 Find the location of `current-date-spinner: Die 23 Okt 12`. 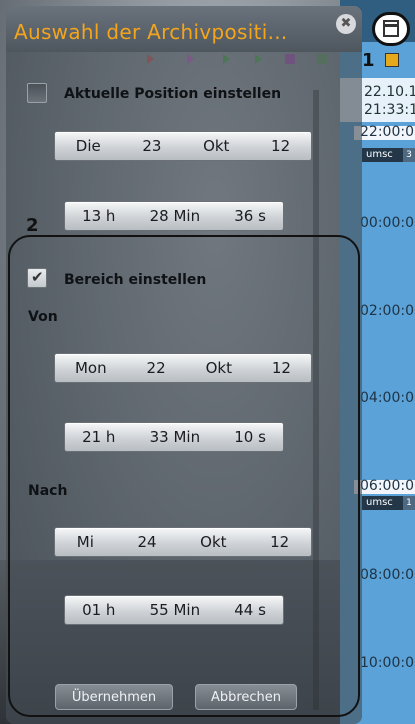

current-date-spinner: Die 23 Okt 12 is located at coordinates (183, 146).